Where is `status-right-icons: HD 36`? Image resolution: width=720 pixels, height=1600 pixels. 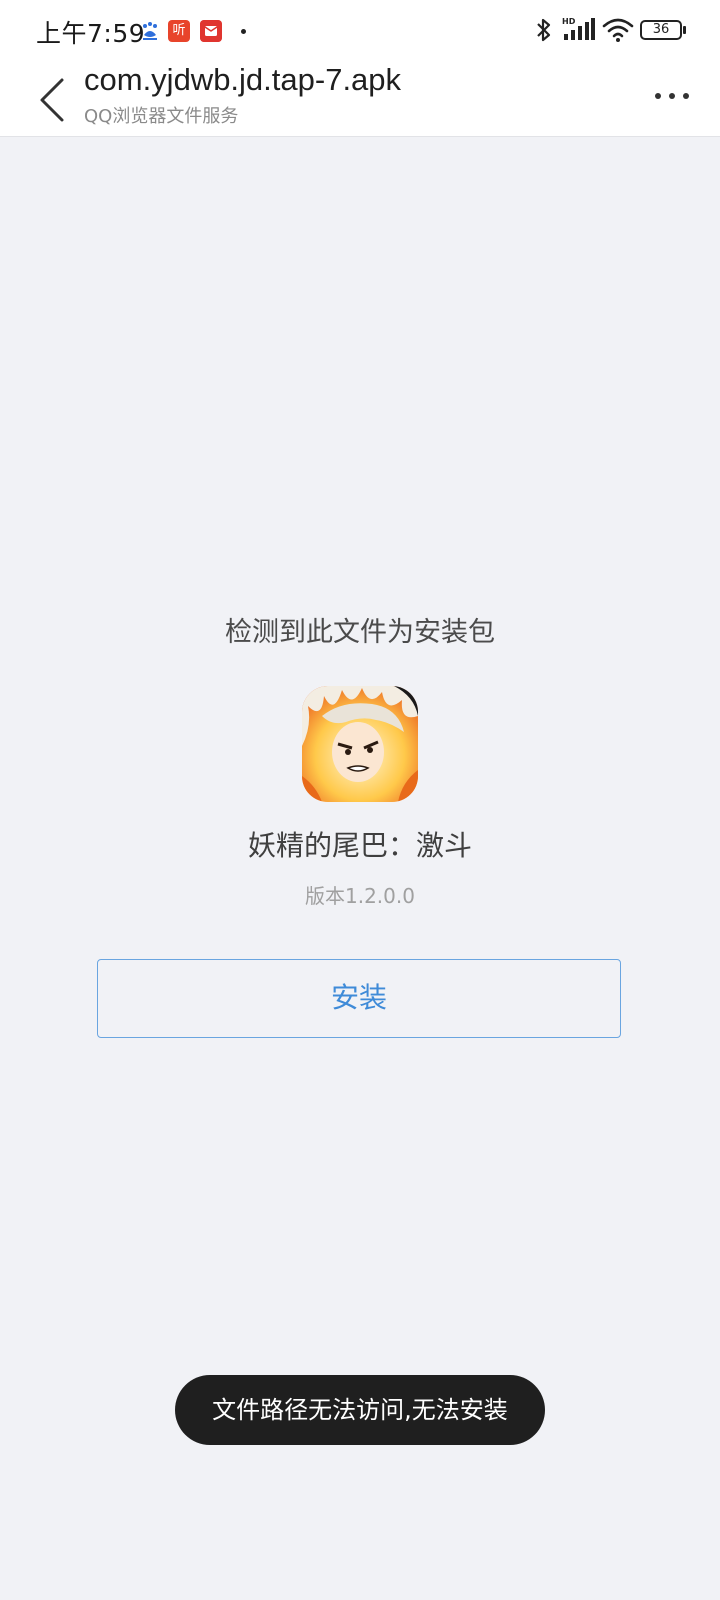 status-right-icons: HD 36 is located at coordinates (609, 30).